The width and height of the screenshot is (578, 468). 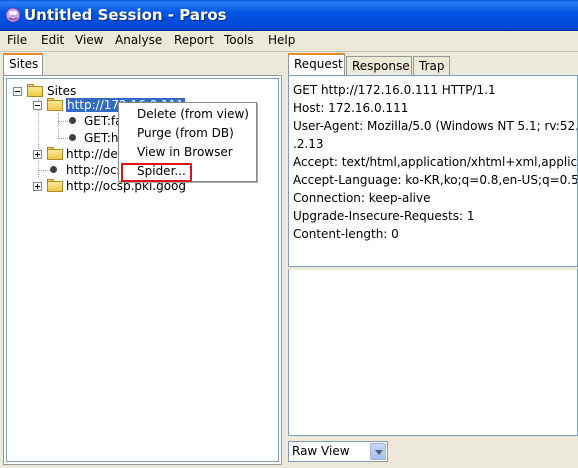 I want to click on tree-node-get-2: GET:h, so click(x=101, y=138).